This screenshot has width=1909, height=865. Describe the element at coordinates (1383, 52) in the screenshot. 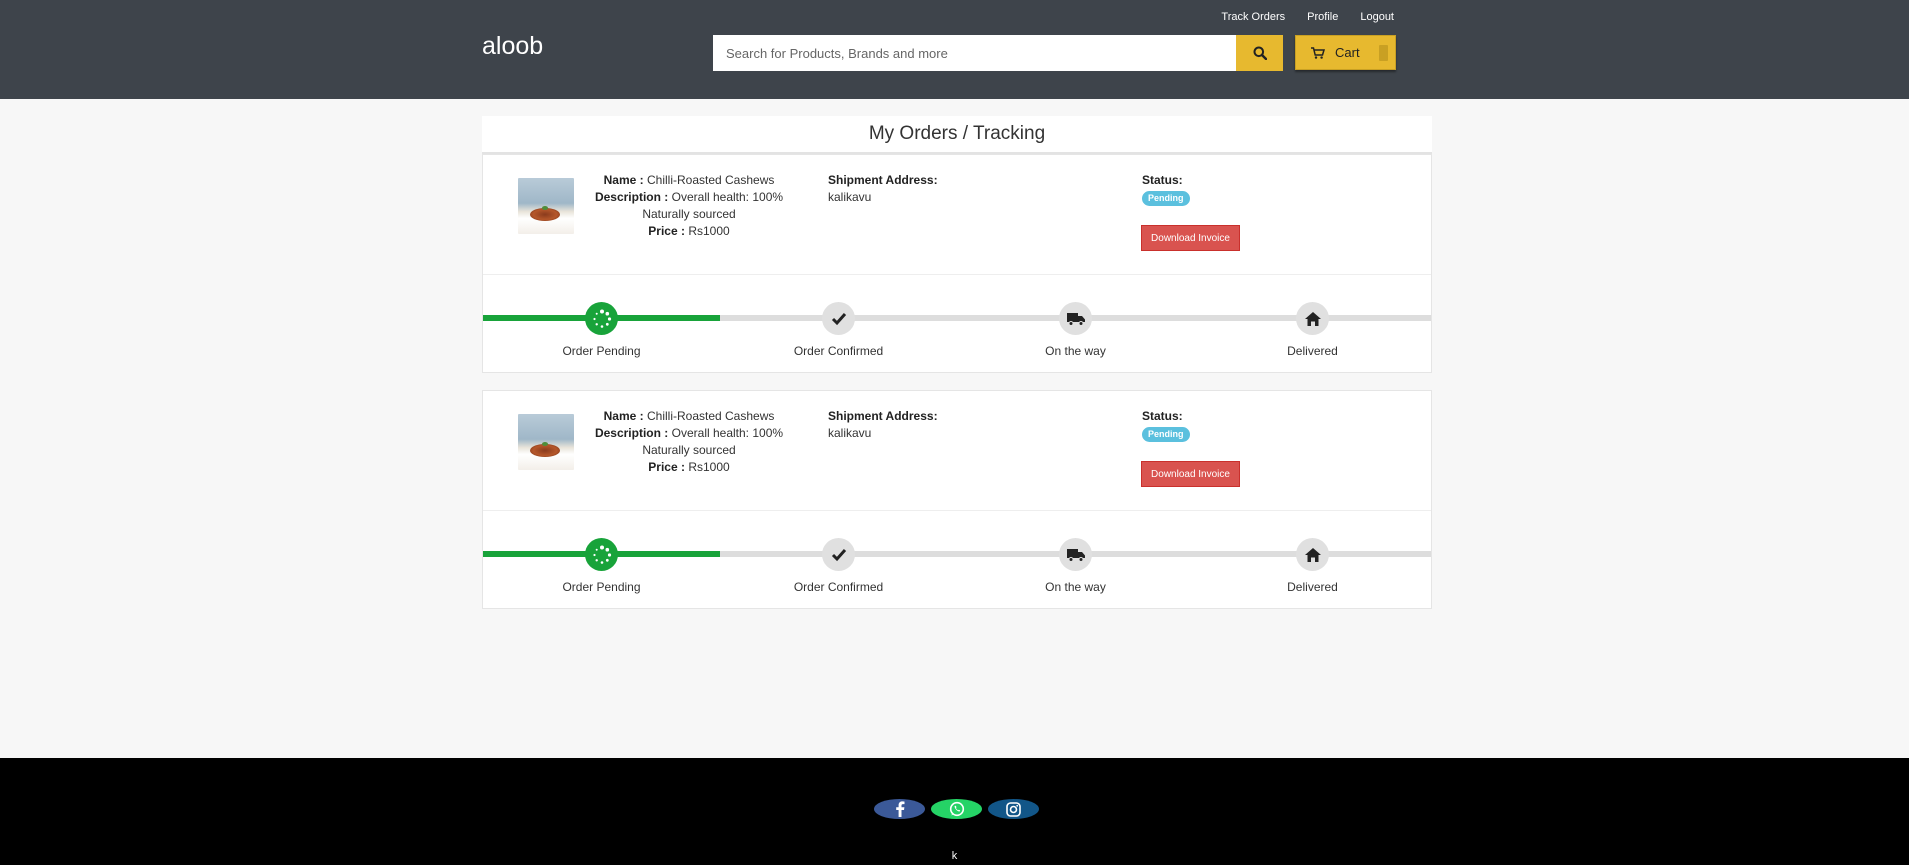

I see `cart-count-badge` at that location.